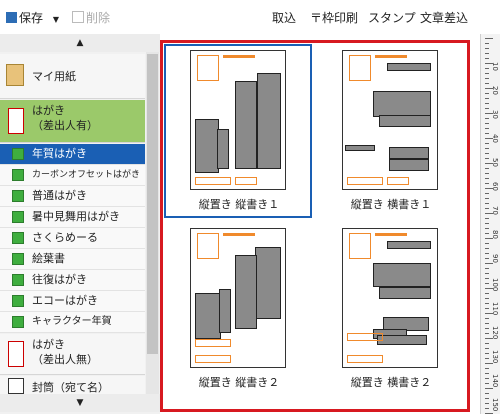 The height and width of the screenshot is (414, 500). Describe the element at coordinates (72, 354) in the screenshot. I see `category-postcard-no-sender: はがき （差出人無）` at that location.